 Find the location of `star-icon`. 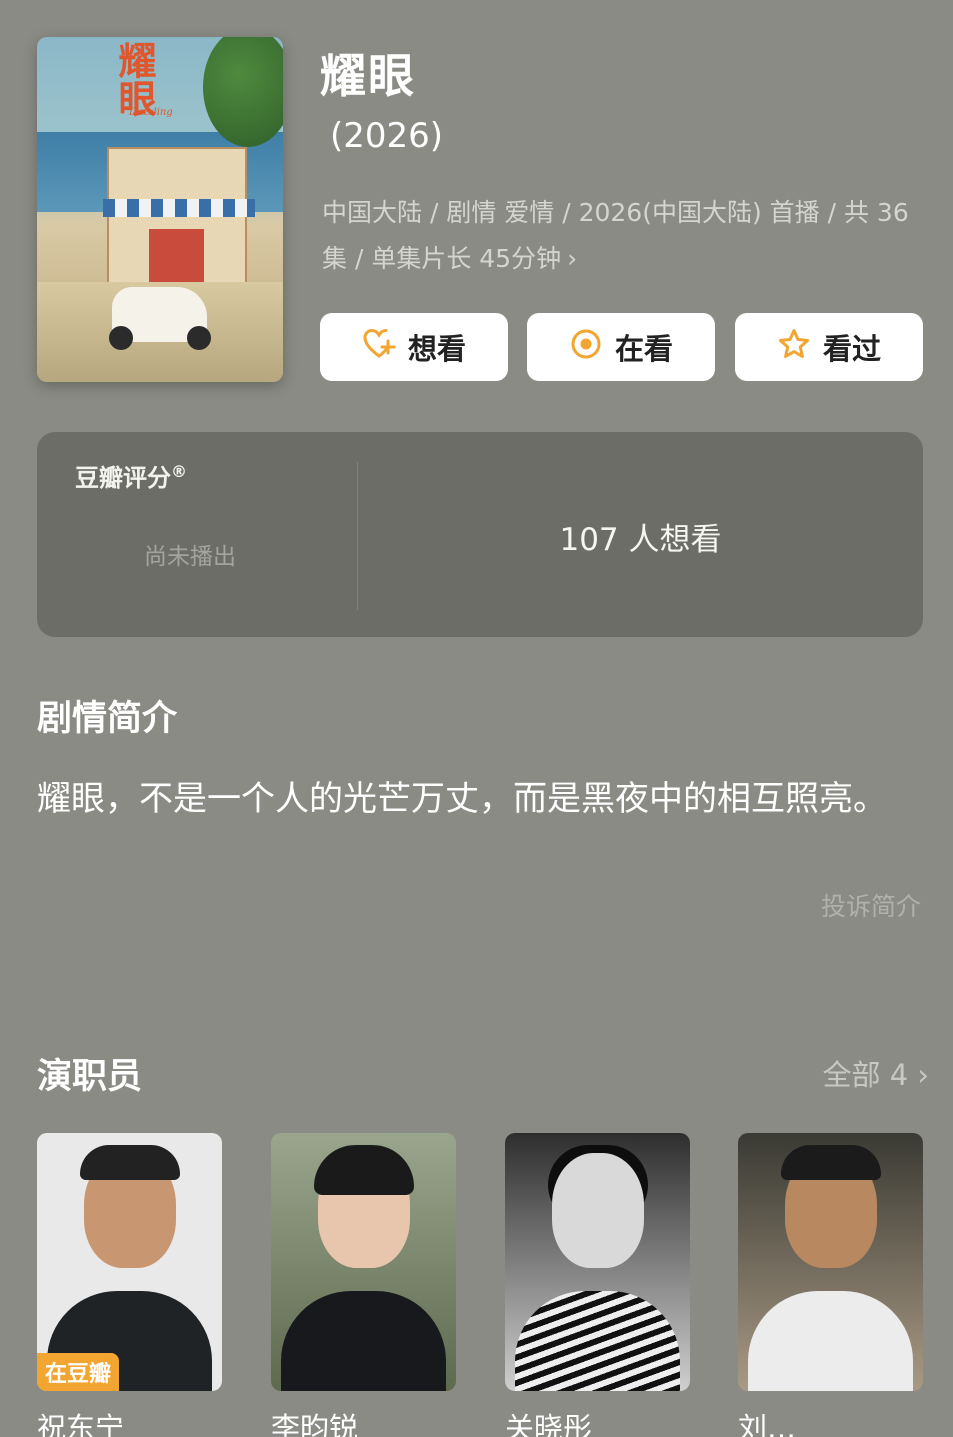

star-icon is located at coordinates (794, 347).